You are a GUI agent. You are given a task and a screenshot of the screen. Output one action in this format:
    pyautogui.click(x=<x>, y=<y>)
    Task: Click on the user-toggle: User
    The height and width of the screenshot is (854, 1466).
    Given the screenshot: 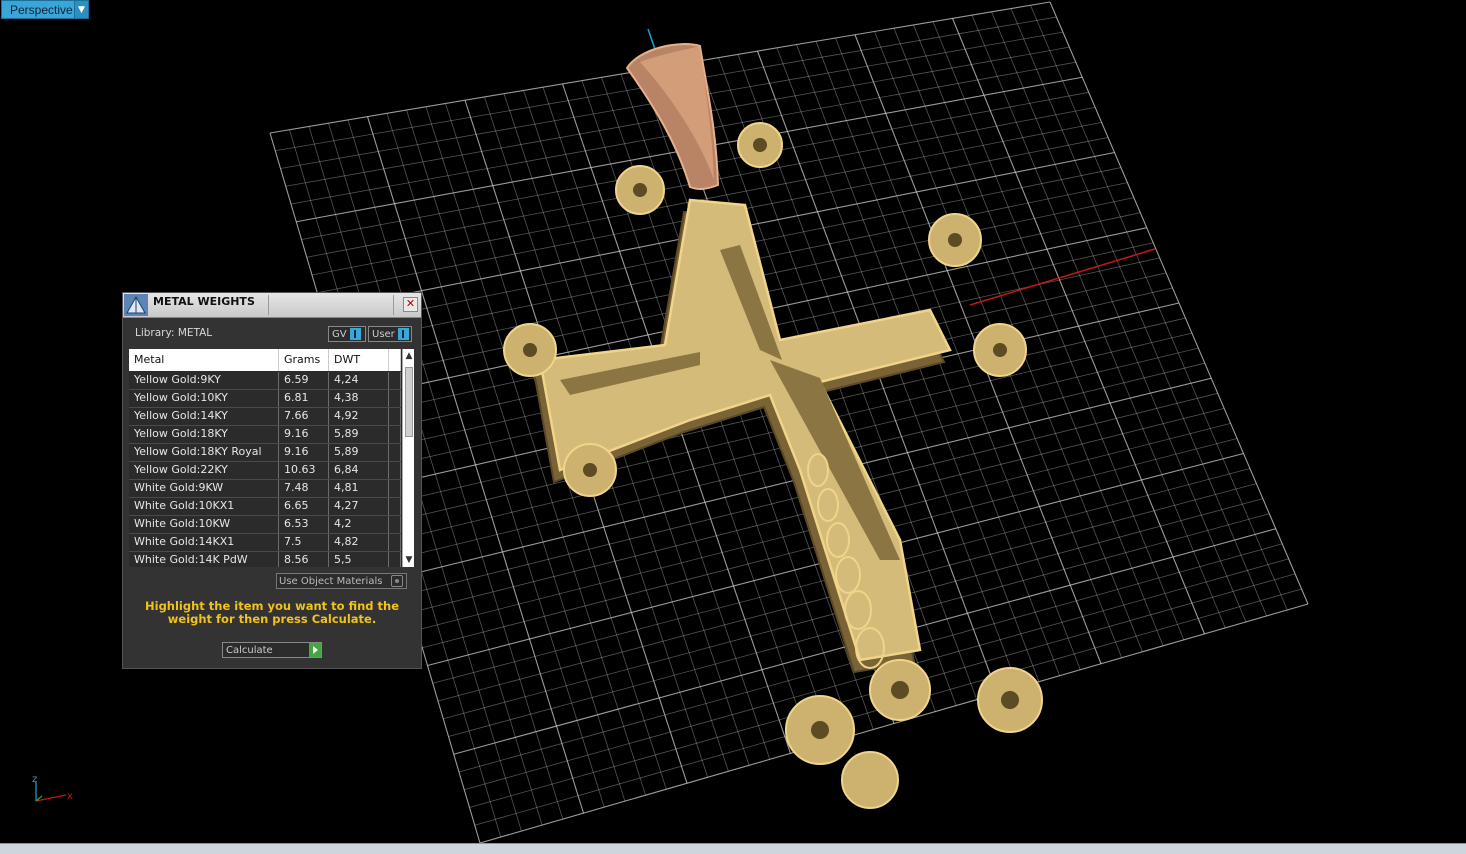 What is the action you would take?
    pyautogui.click(x=390, y=334)
    